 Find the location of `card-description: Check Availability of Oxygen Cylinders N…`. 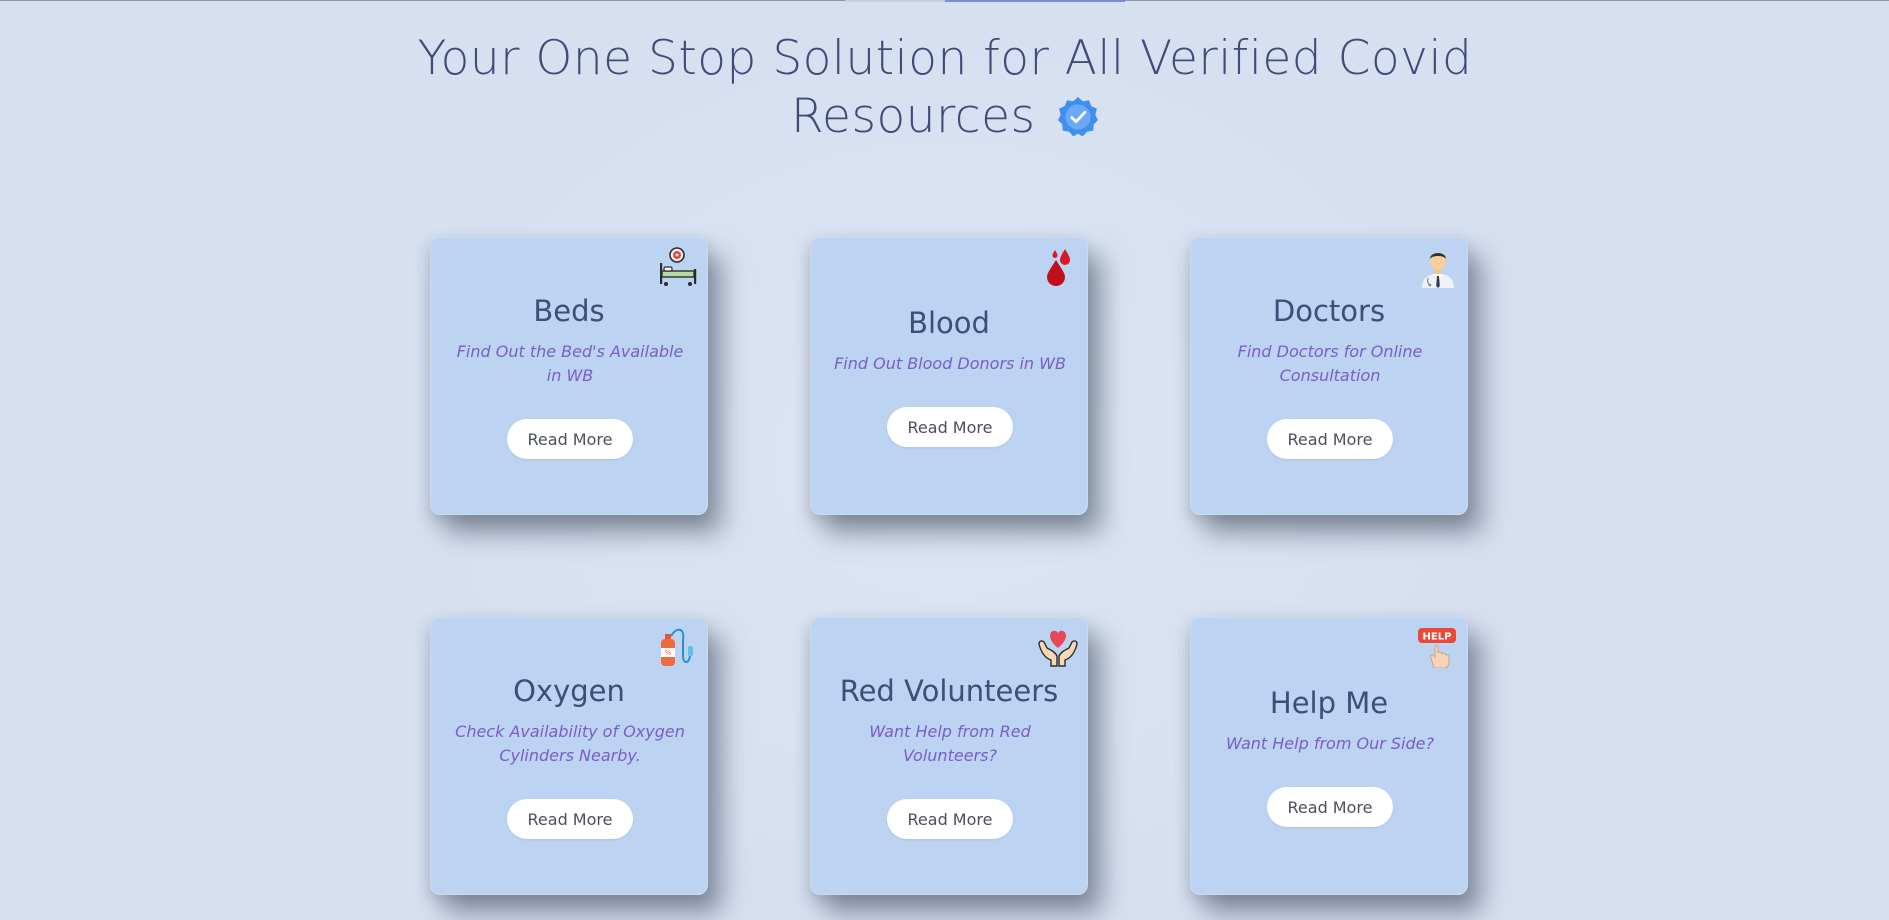

card-description: Check Availability of Oxygen Cylinders N… is located at coordinates (570, 743).